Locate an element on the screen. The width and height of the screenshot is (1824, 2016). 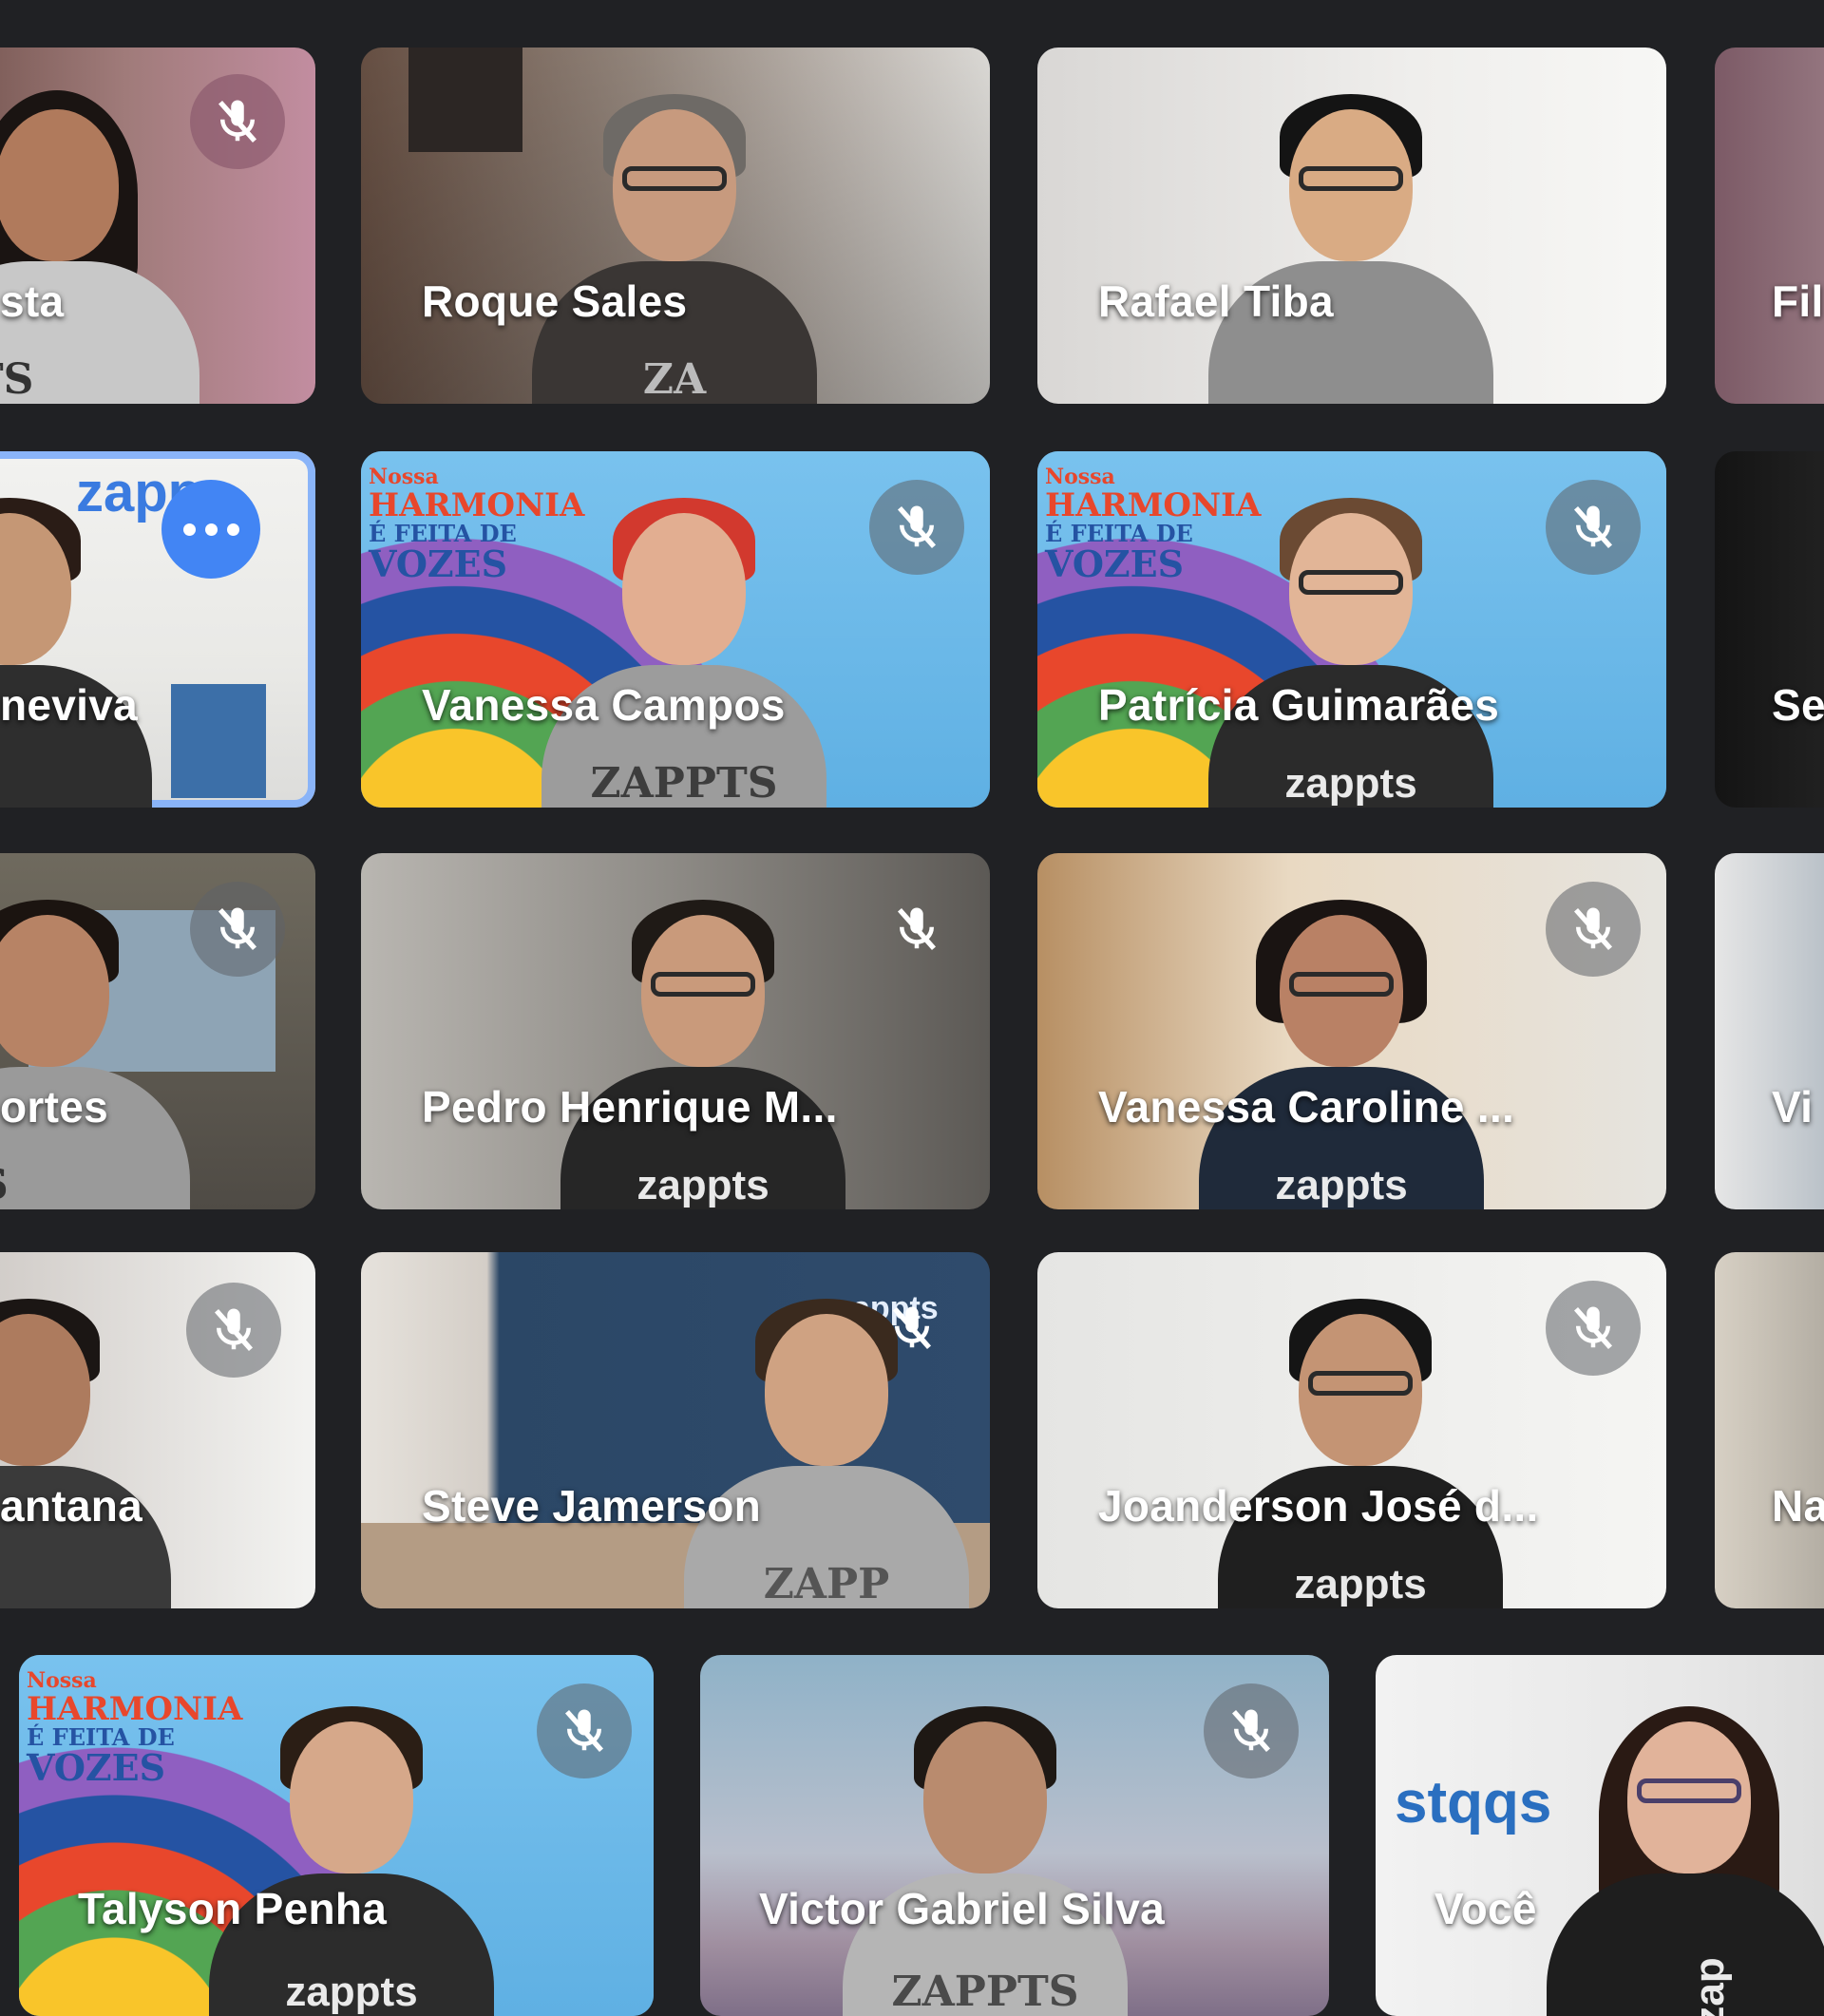
shirt-logo: ZAPP is located at coordinates (826, 1584).